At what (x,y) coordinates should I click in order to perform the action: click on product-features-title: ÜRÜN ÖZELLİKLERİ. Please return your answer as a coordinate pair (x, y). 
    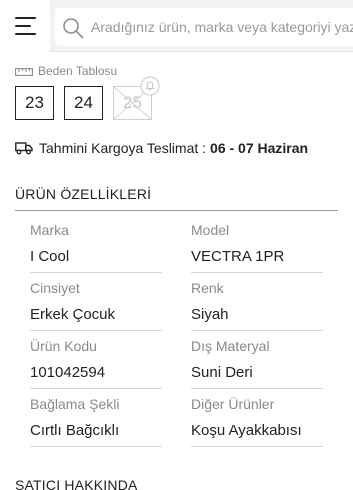
    Looking at the image, I should click on (83, 194).